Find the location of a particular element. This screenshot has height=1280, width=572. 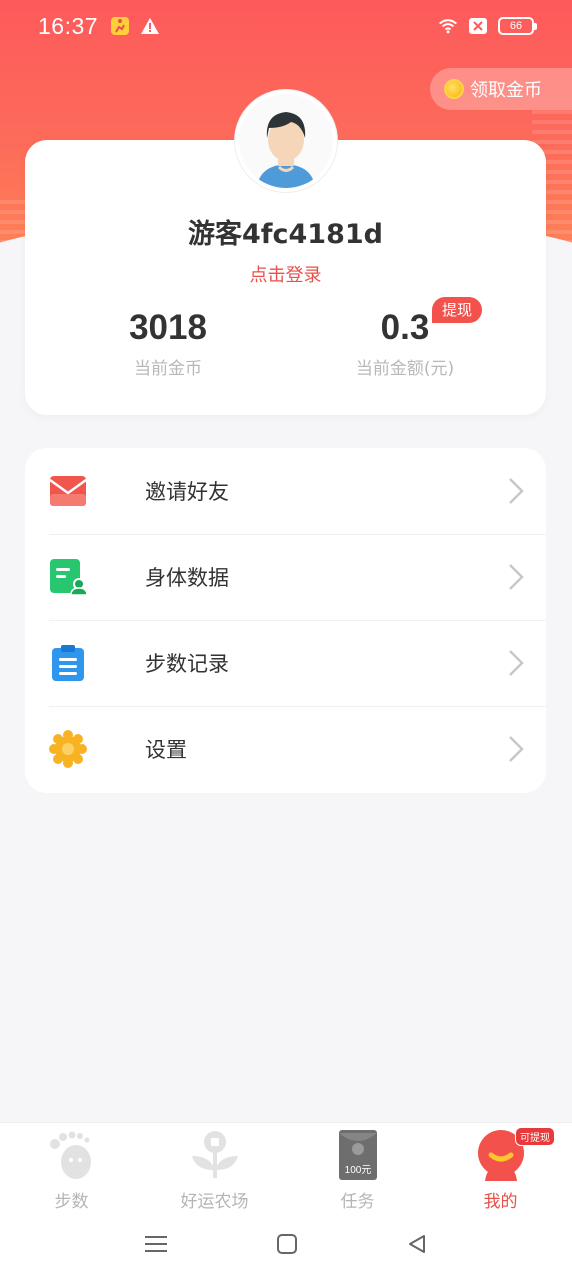

coin-icon is located at coordinates (454, 89).